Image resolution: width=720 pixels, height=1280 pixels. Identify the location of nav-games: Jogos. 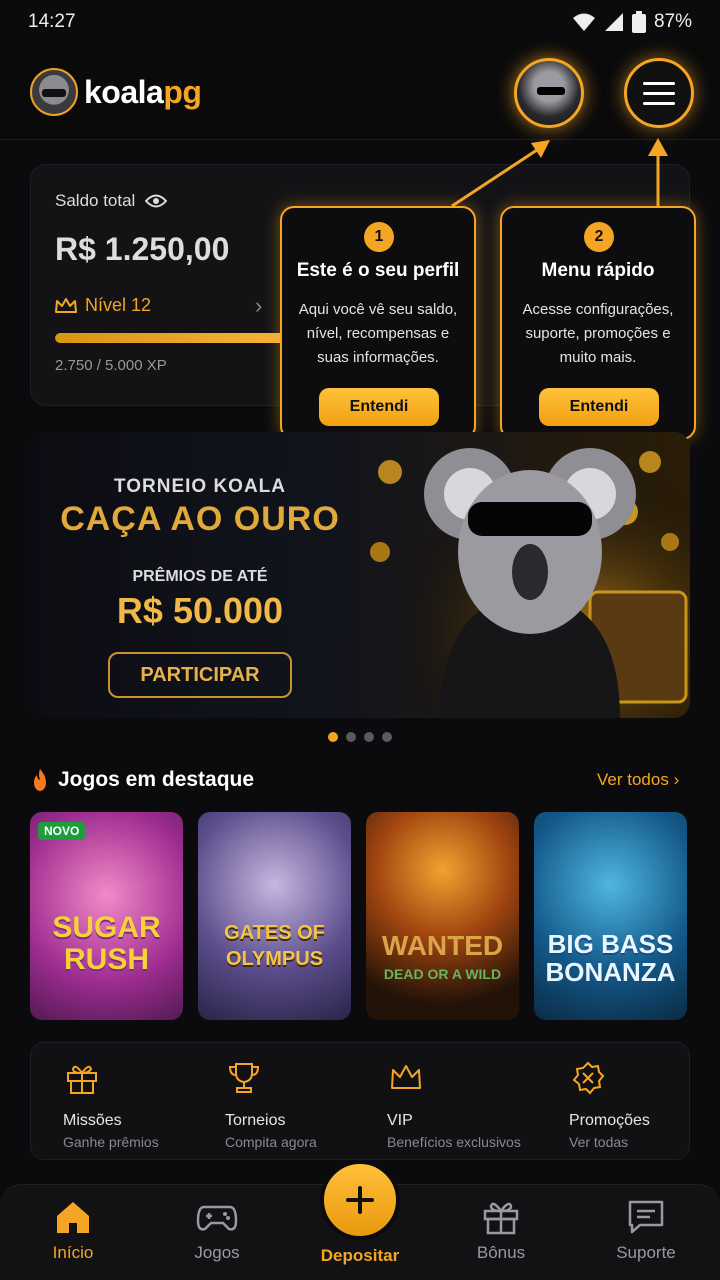
(217, 1231).